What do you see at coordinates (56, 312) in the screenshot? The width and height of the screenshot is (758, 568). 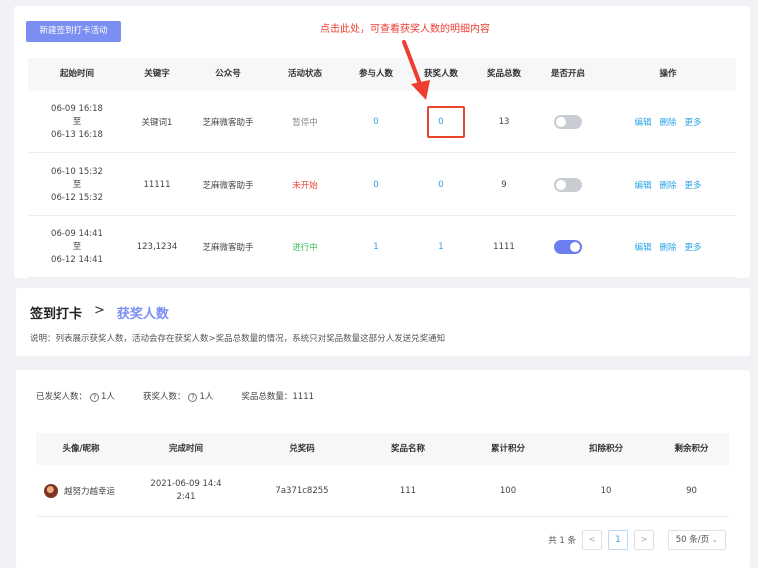 I see `breadcrumb-root: 签到打卡` at bounding box center [56, 312].